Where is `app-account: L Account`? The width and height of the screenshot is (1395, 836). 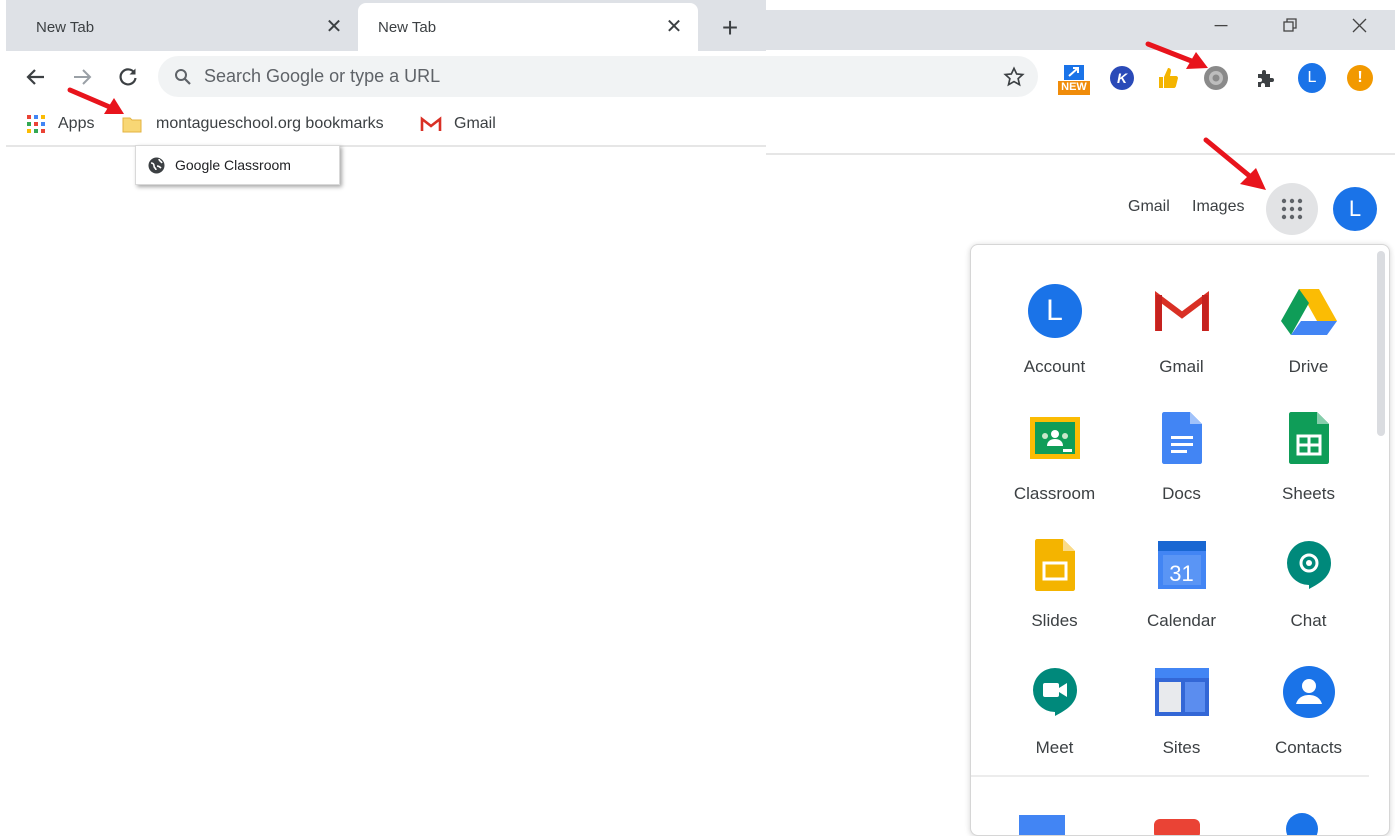 app-account: L Account is located at coordinates (1054, 330).